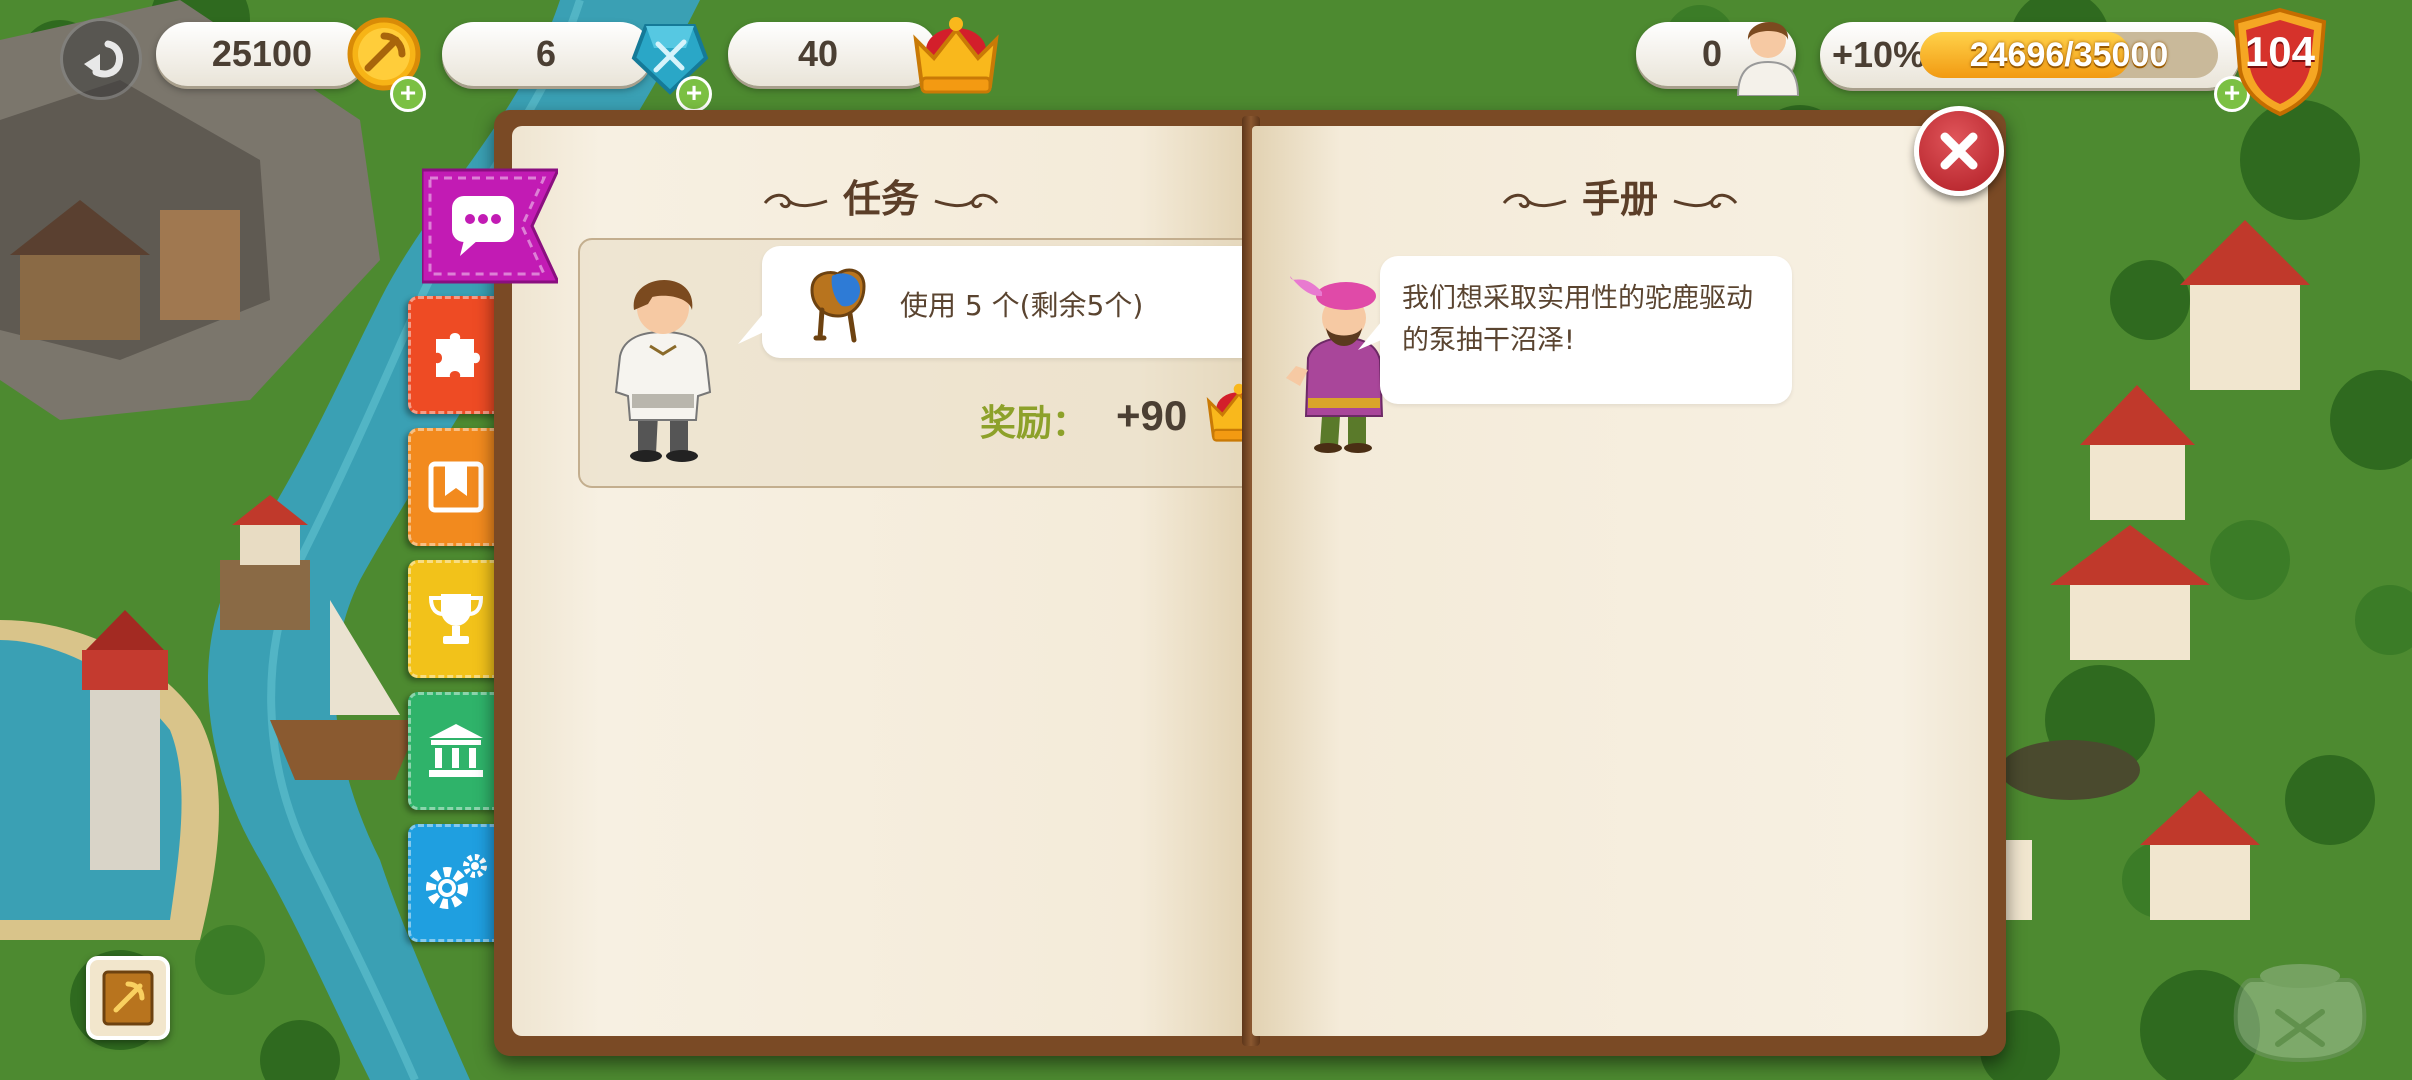  I want to click on tab-chat, so click(490, 225).